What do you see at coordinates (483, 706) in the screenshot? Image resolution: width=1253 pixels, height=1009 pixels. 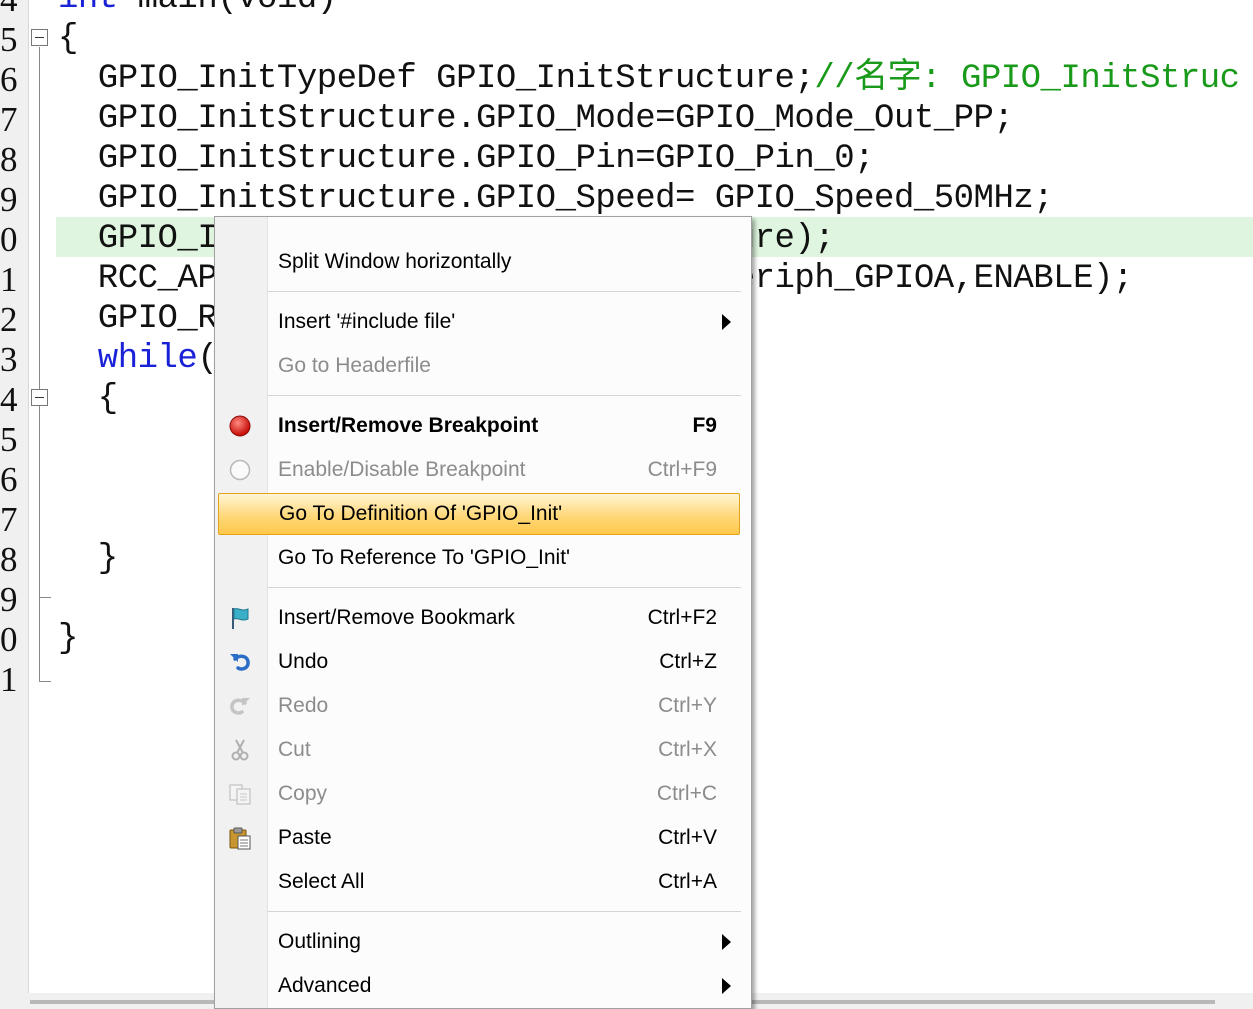 I see `menu-item-redo: Redo Ctrl+Y` at bounding box center [483, 706].